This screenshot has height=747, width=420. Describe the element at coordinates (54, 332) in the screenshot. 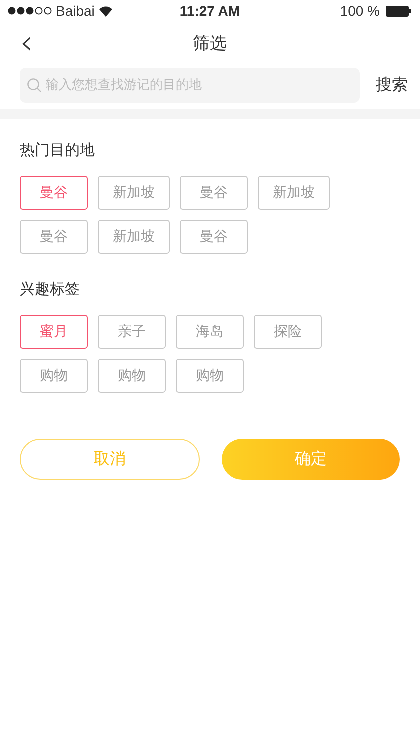

I see `tag-chip: 蜜月` at that location.